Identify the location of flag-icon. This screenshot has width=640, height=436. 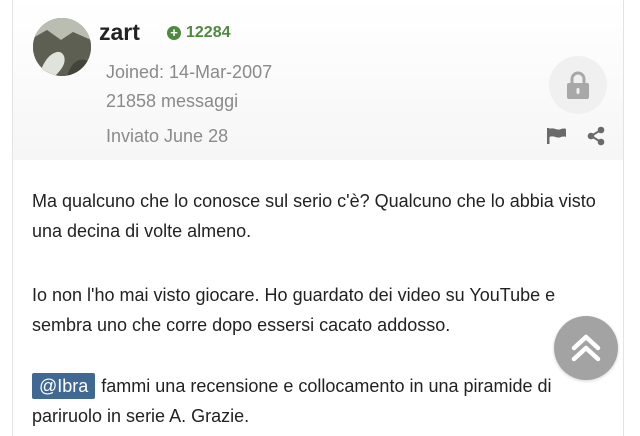
(557, 136).